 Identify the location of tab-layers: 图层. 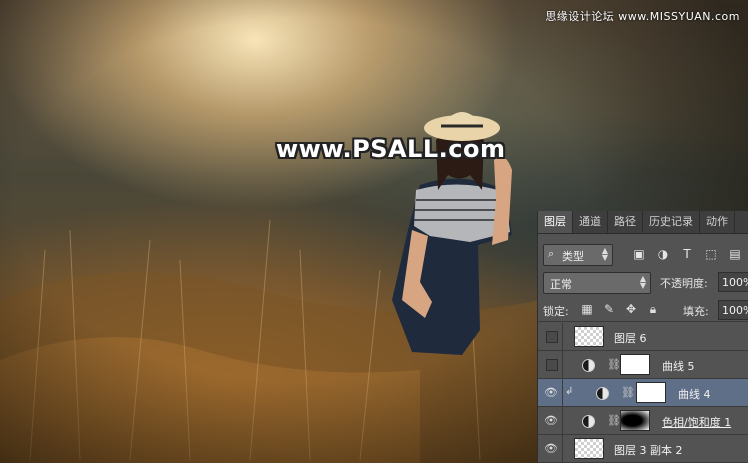
(555, 222).